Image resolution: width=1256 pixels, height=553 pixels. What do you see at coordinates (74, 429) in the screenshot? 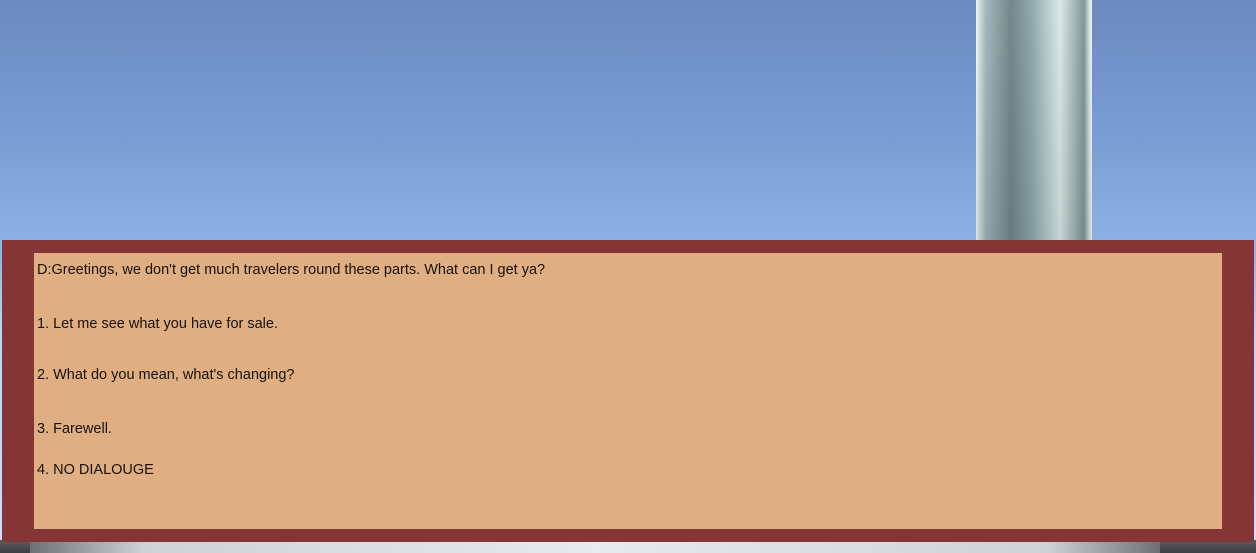
I see `dialogue-option-3: 3. Farewell.` at bounding box center [74, 429].